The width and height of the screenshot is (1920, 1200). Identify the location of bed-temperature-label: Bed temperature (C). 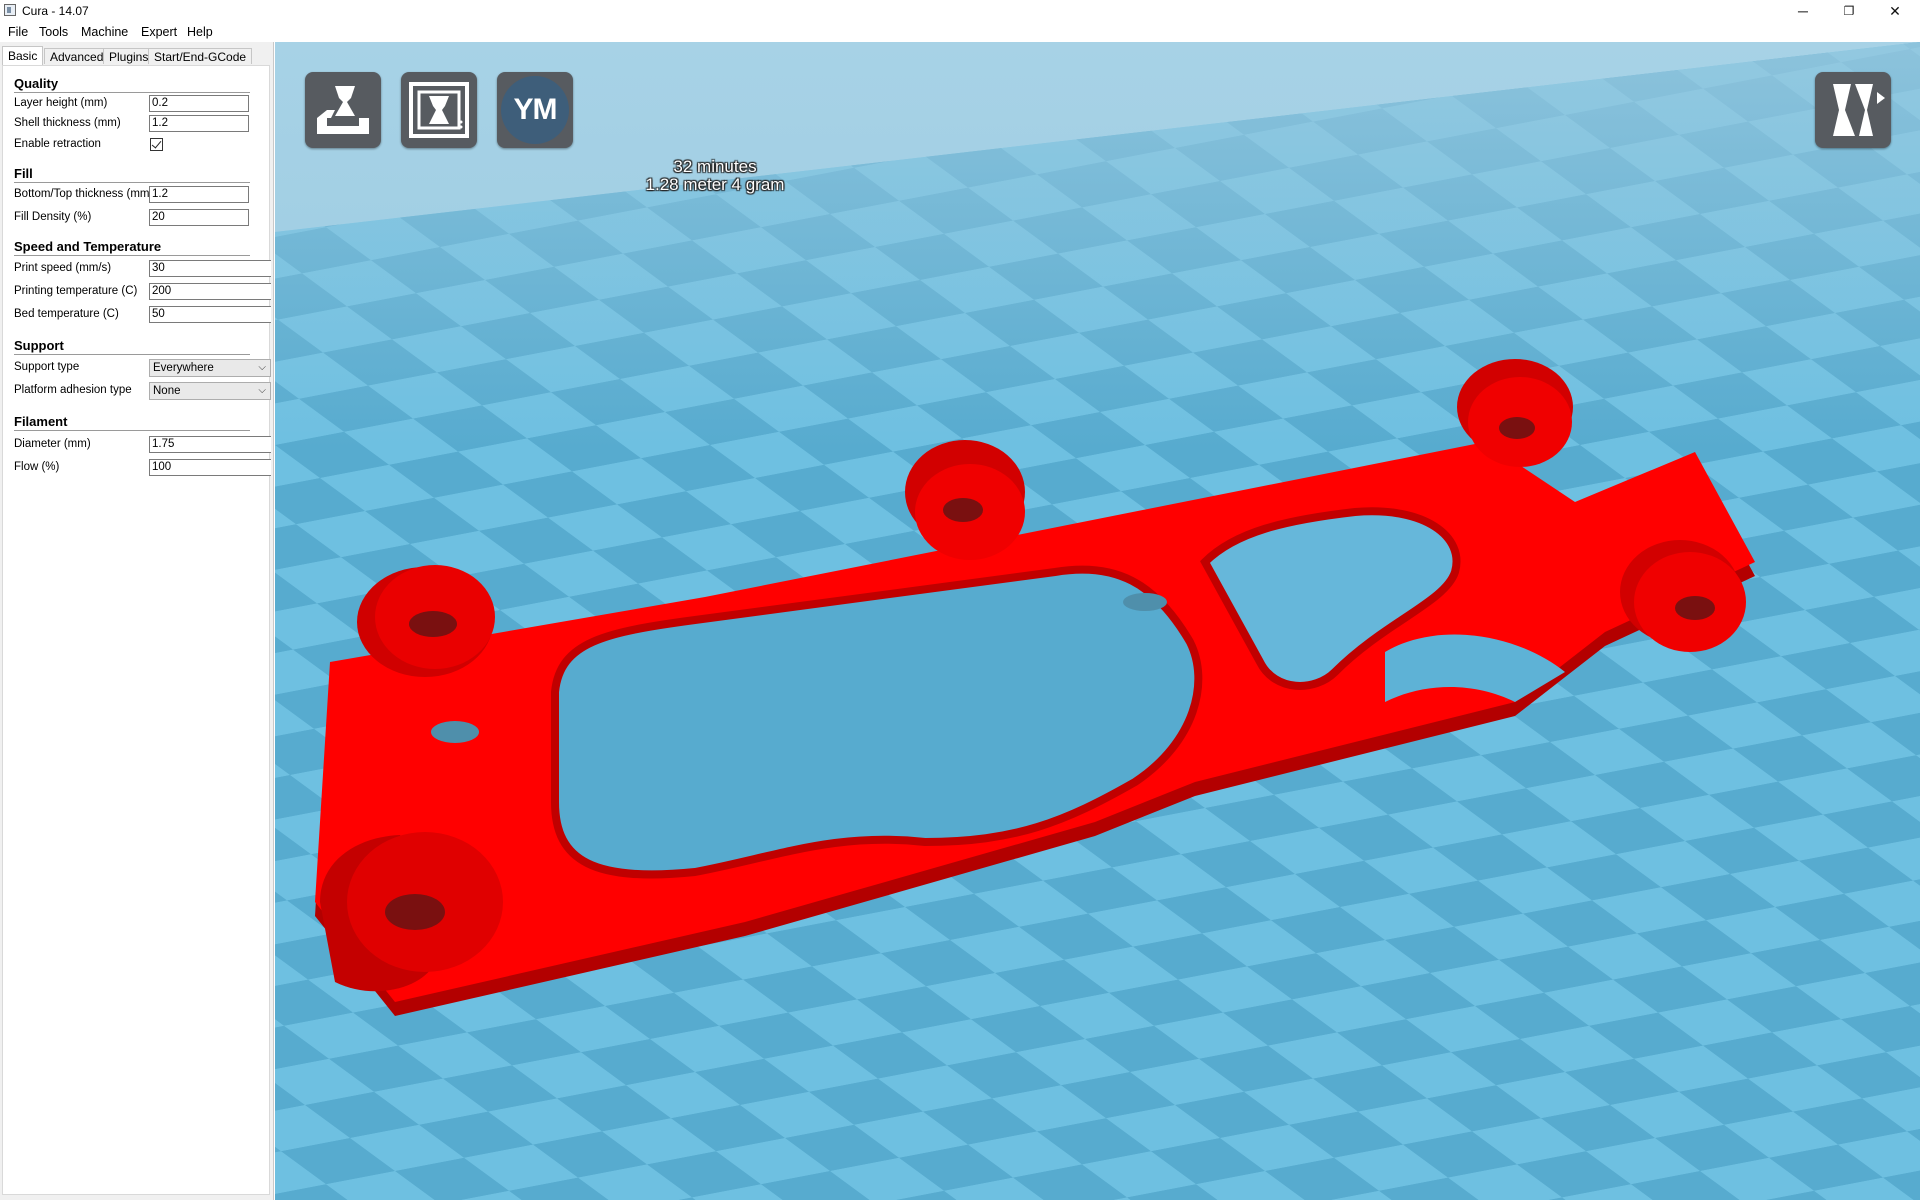
(66, 314).